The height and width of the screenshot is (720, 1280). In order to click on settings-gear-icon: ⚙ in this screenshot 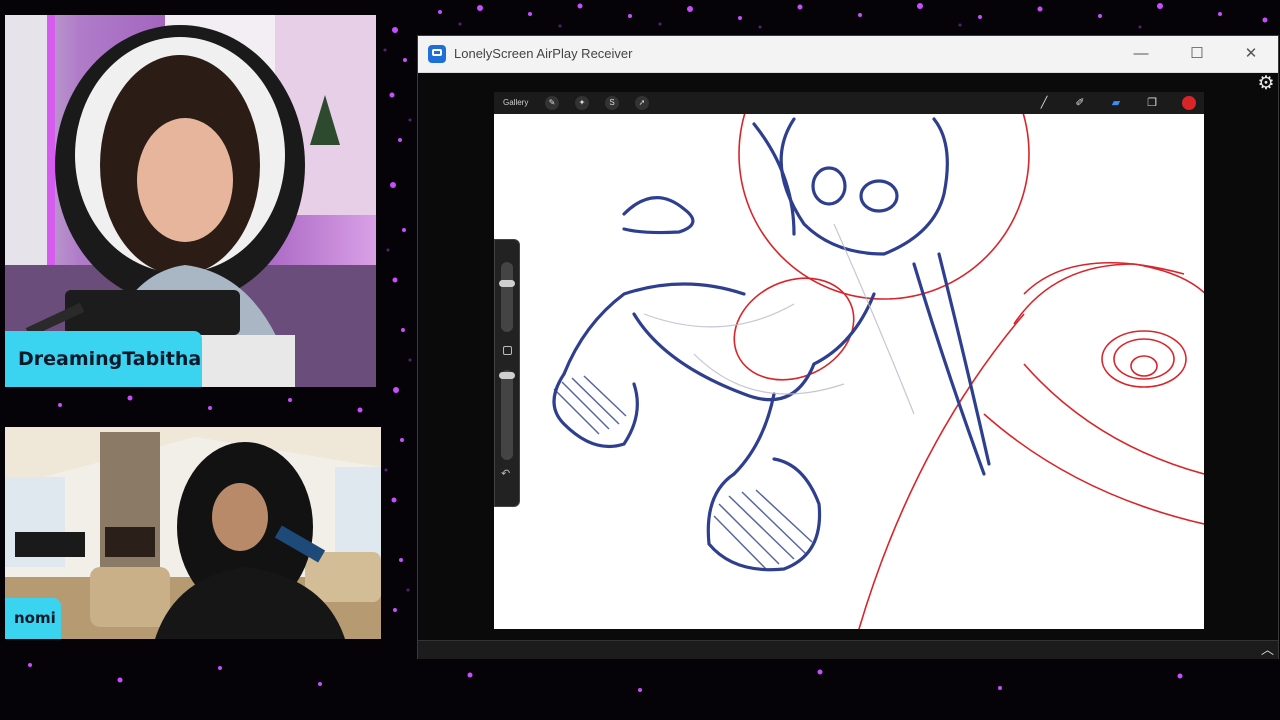, I will do `click(1266, 84)`.